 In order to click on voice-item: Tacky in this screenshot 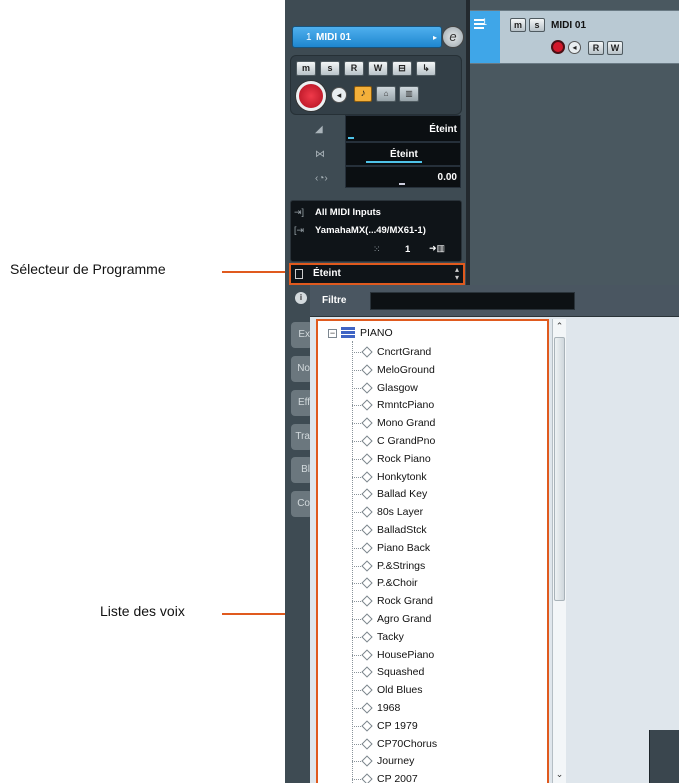, I will do `click(442, 638)`.